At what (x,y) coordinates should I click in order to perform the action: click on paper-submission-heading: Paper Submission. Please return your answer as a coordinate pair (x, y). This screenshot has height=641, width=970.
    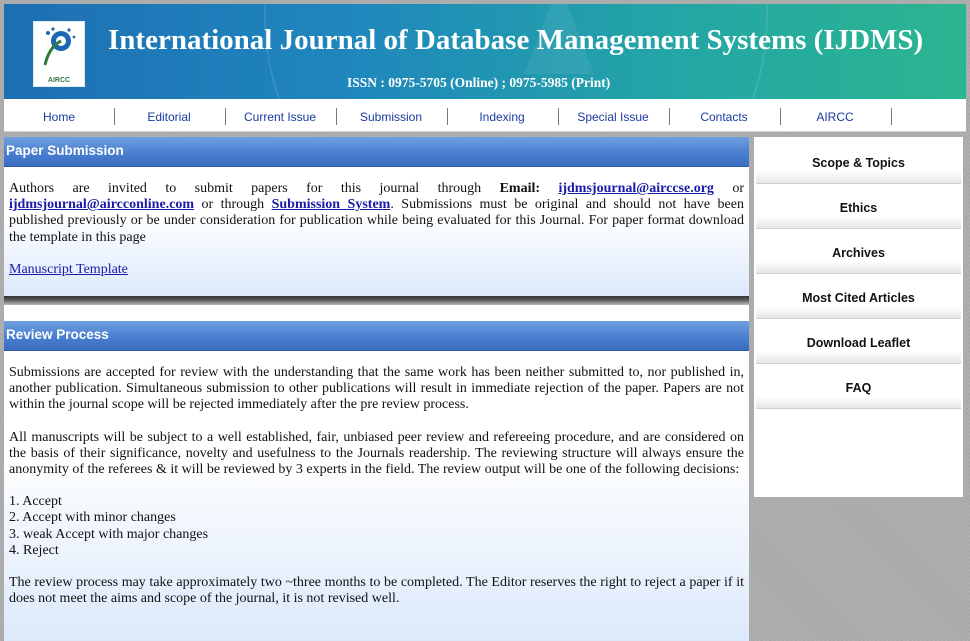
    Looking at the image, I should click on (376, 152).